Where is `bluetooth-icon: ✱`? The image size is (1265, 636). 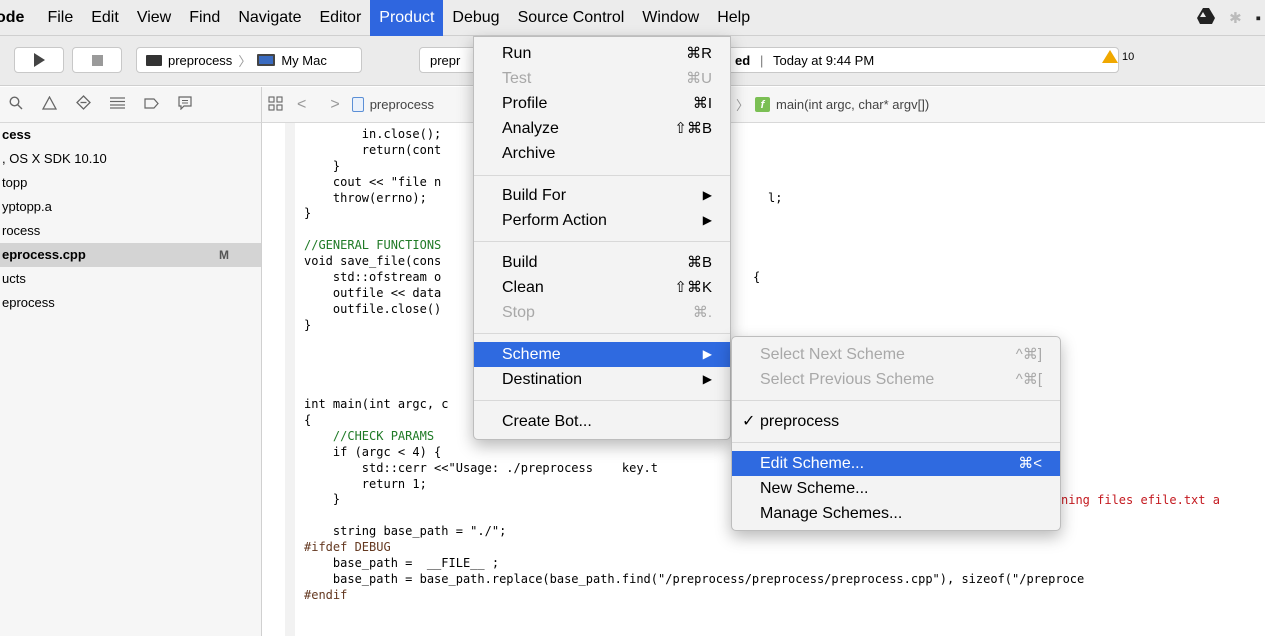
bluetooth-icon: ✱ is located at coordinates (1235, 18).